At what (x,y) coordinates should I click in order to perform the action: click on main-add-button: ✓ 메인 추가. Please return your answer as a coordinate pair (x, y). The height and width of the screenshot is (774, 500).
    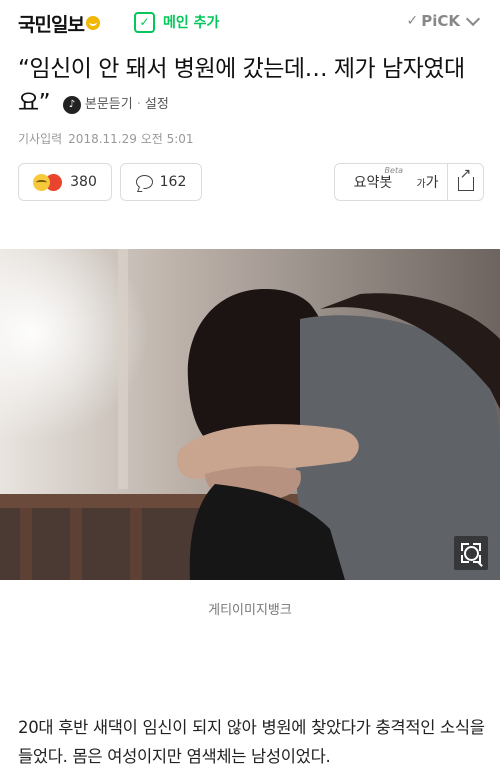
    Looking at the image, I should click on (176, 22).